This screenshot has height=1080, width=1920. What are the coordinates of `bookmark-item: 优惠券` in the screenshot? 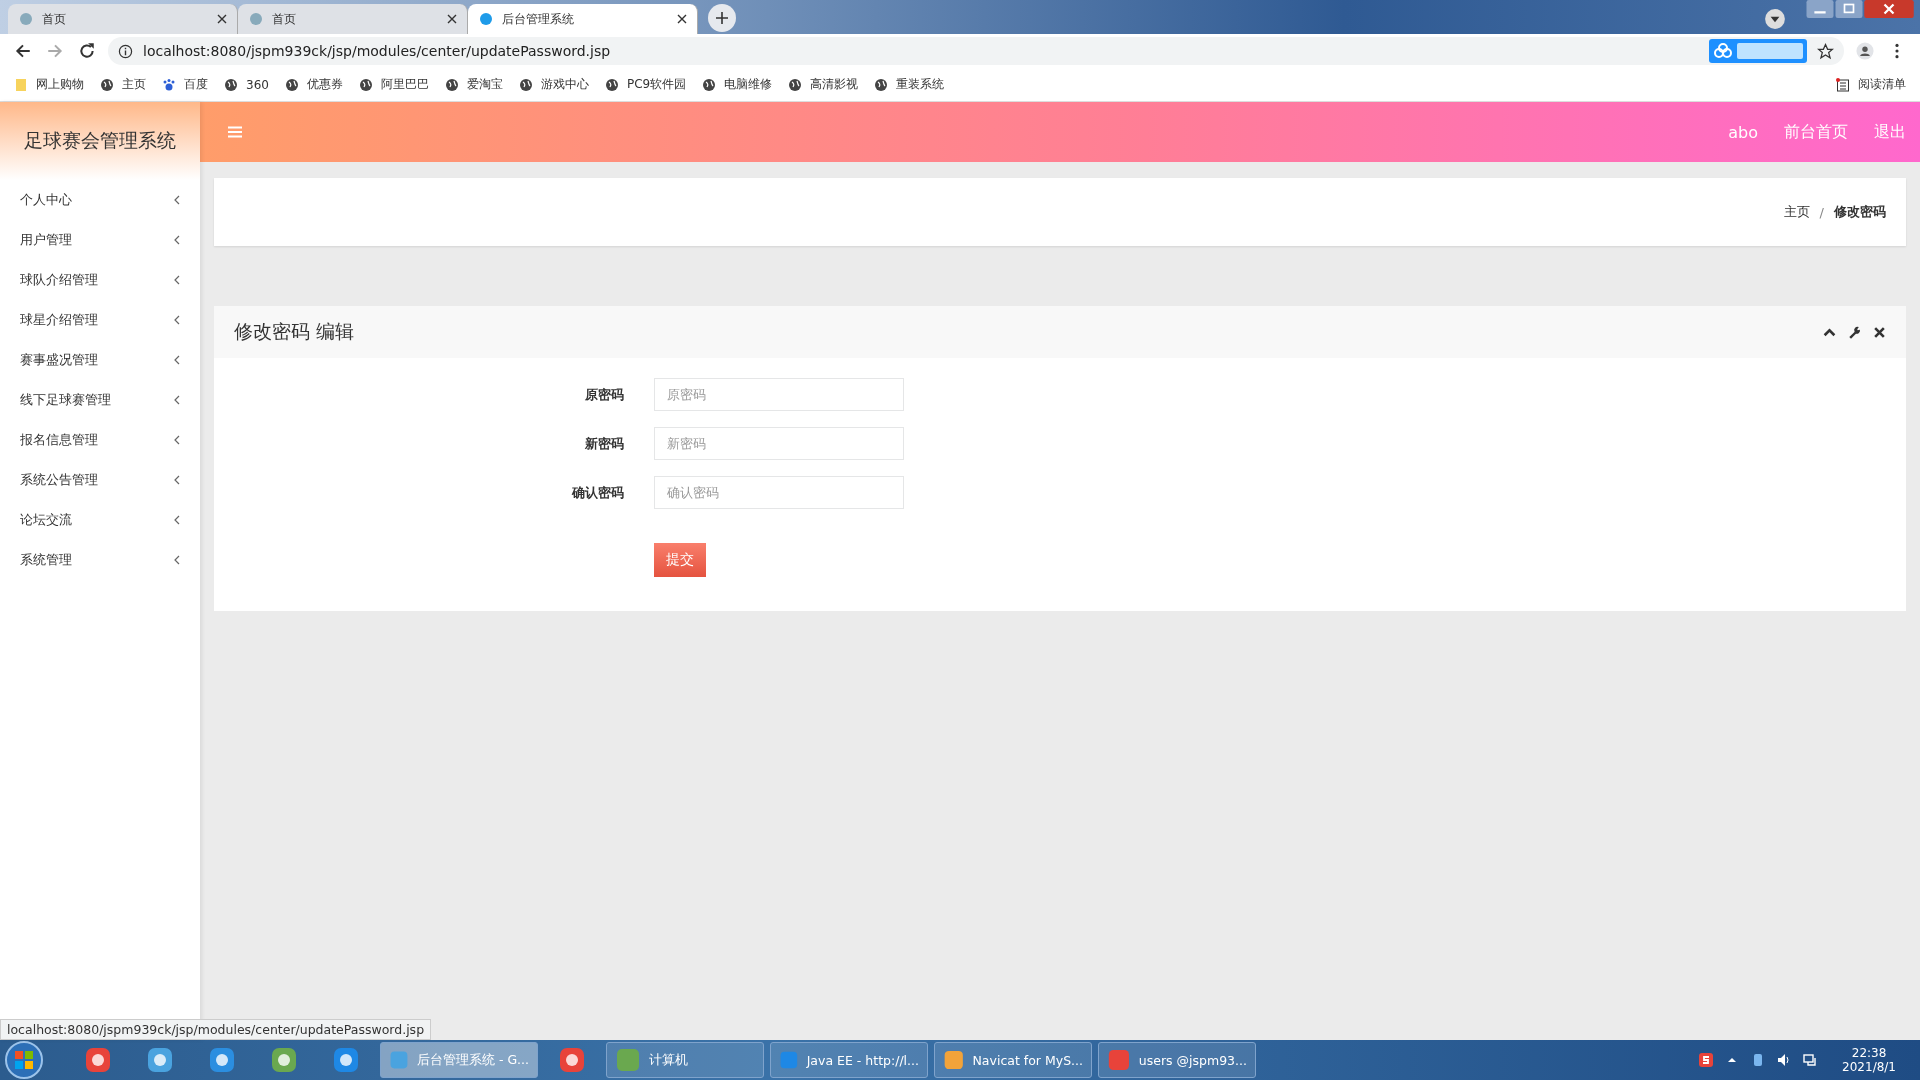 It's located at (313, 84).